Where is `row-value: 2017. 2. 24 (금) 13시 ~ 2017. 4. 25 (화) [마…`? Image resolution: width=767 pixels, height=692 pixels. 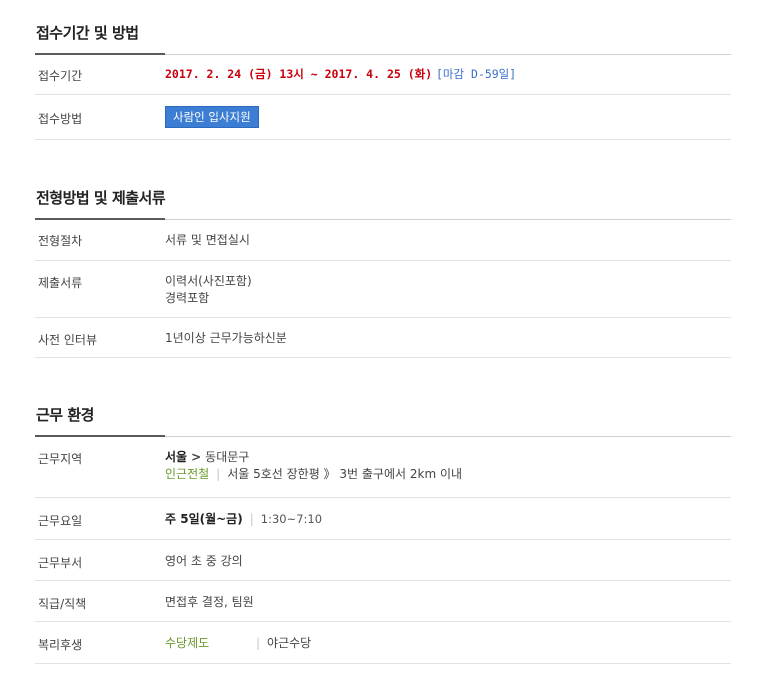 row-value: 2017. 2. 24 (금) 13시 ~ 2017. 4. 25 (화) [마… is located at coordinates (340, 74).